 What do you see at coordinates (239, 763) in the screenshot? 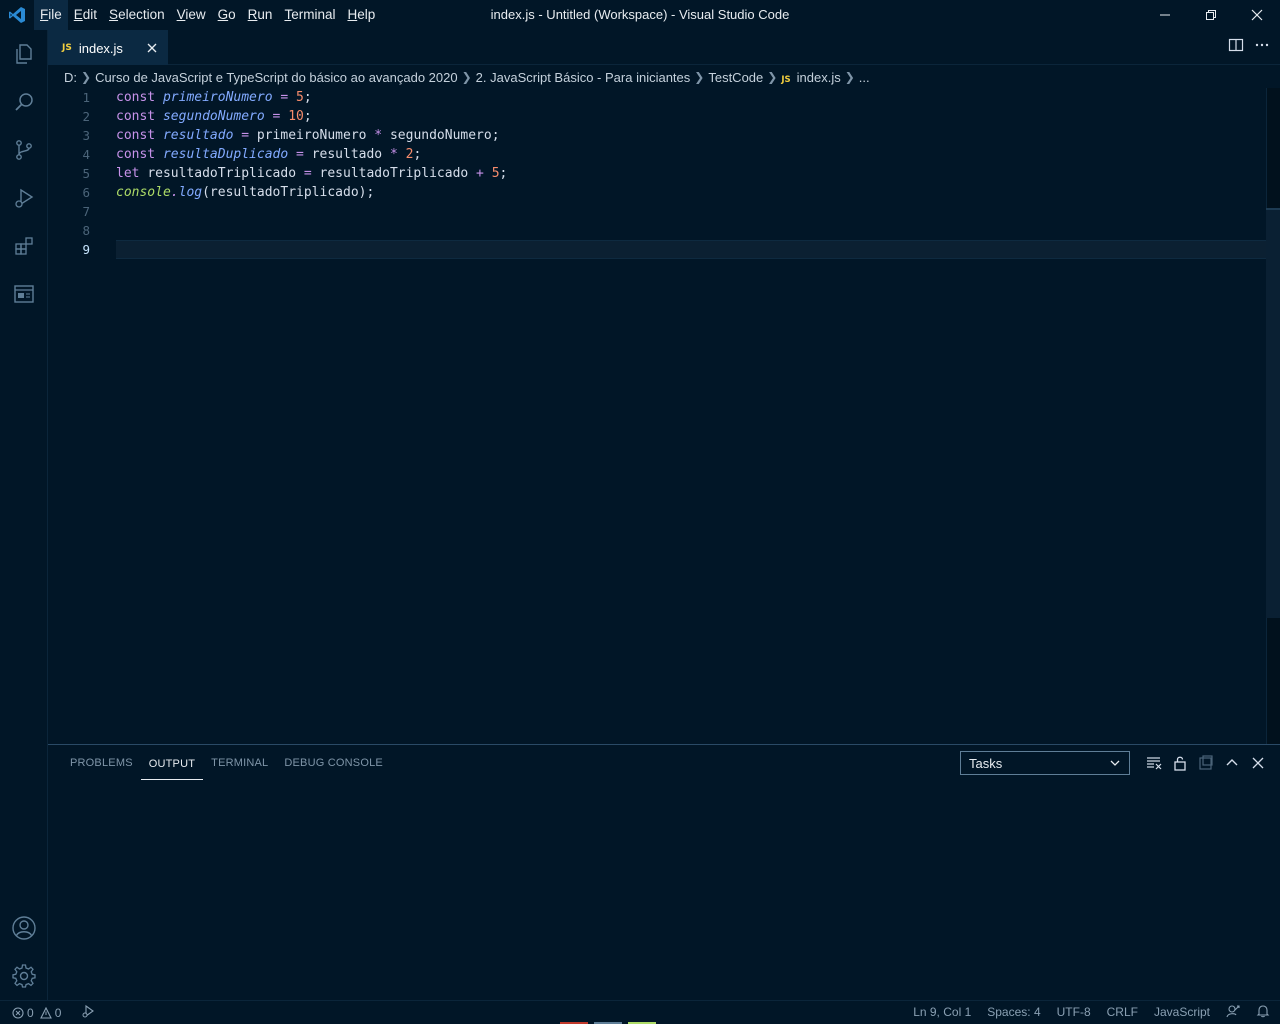
I see `tab-terminal: TERMINAL` at bounding box center [239, 763].